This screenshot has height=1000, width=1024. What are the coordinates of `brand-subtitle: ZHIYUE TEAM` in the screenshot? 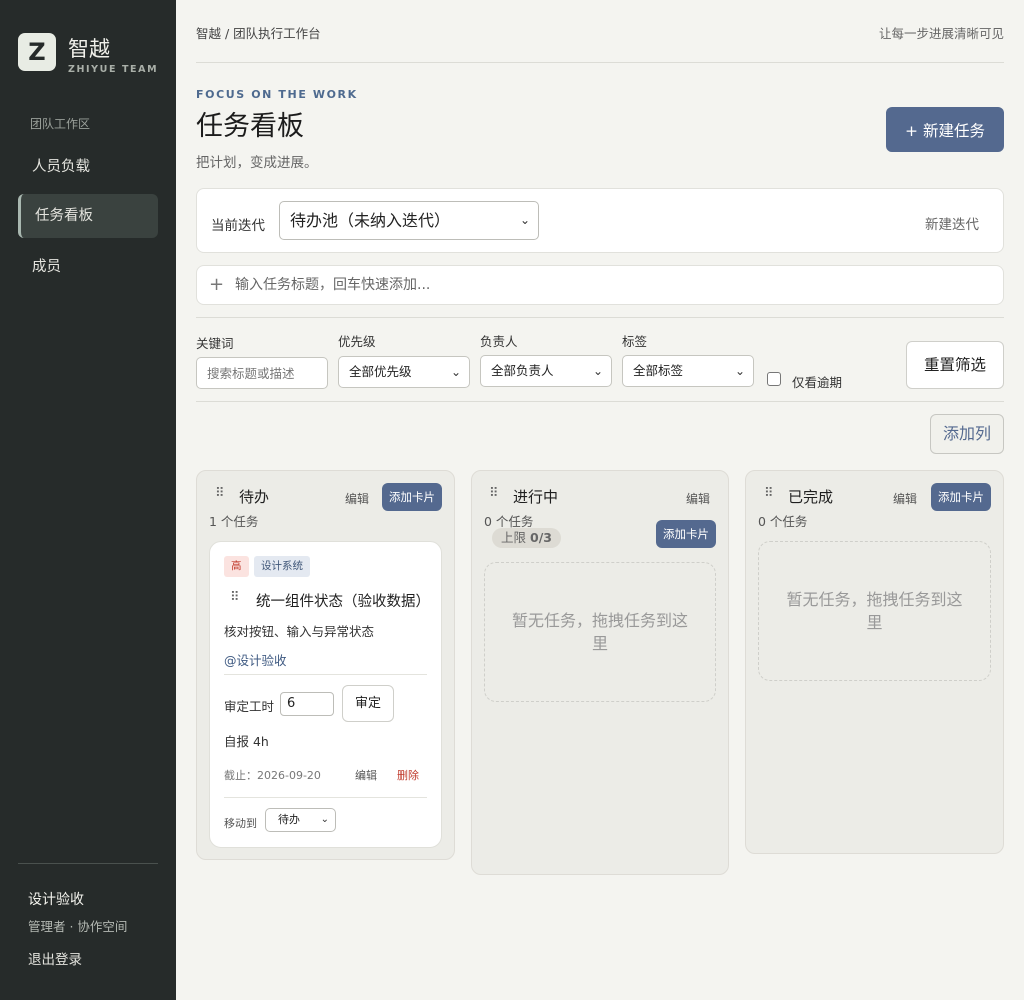 It's located at (113, 69).